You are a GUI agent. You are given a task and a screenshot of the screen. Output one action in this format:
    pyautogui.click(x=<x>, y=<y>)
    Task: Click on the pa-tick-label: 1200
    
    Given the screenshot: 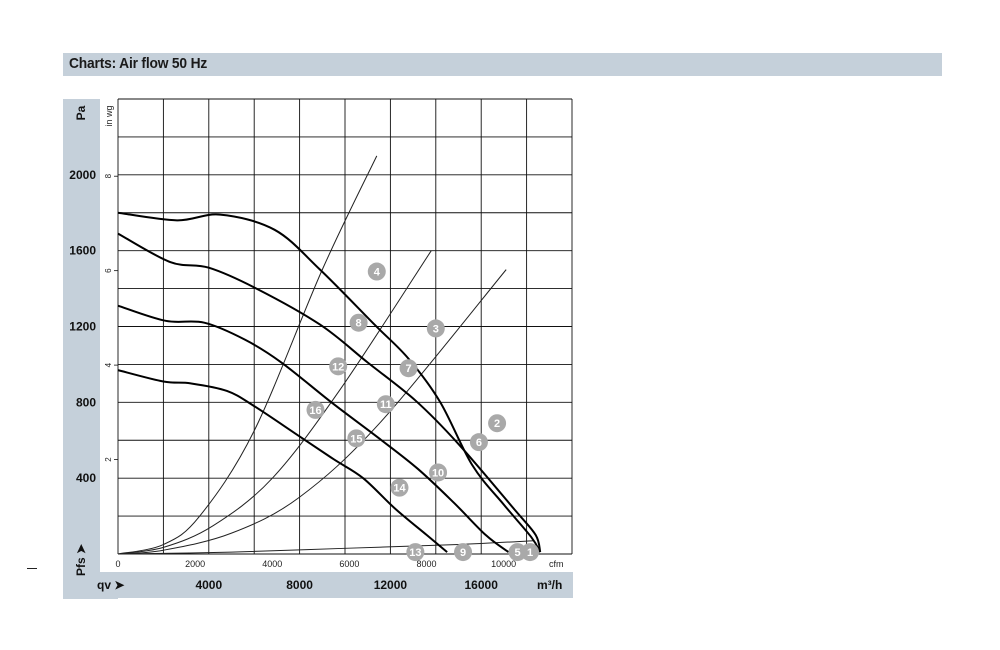 What is the action you would take?
    pyautogui.click(x=82, y=327)
    